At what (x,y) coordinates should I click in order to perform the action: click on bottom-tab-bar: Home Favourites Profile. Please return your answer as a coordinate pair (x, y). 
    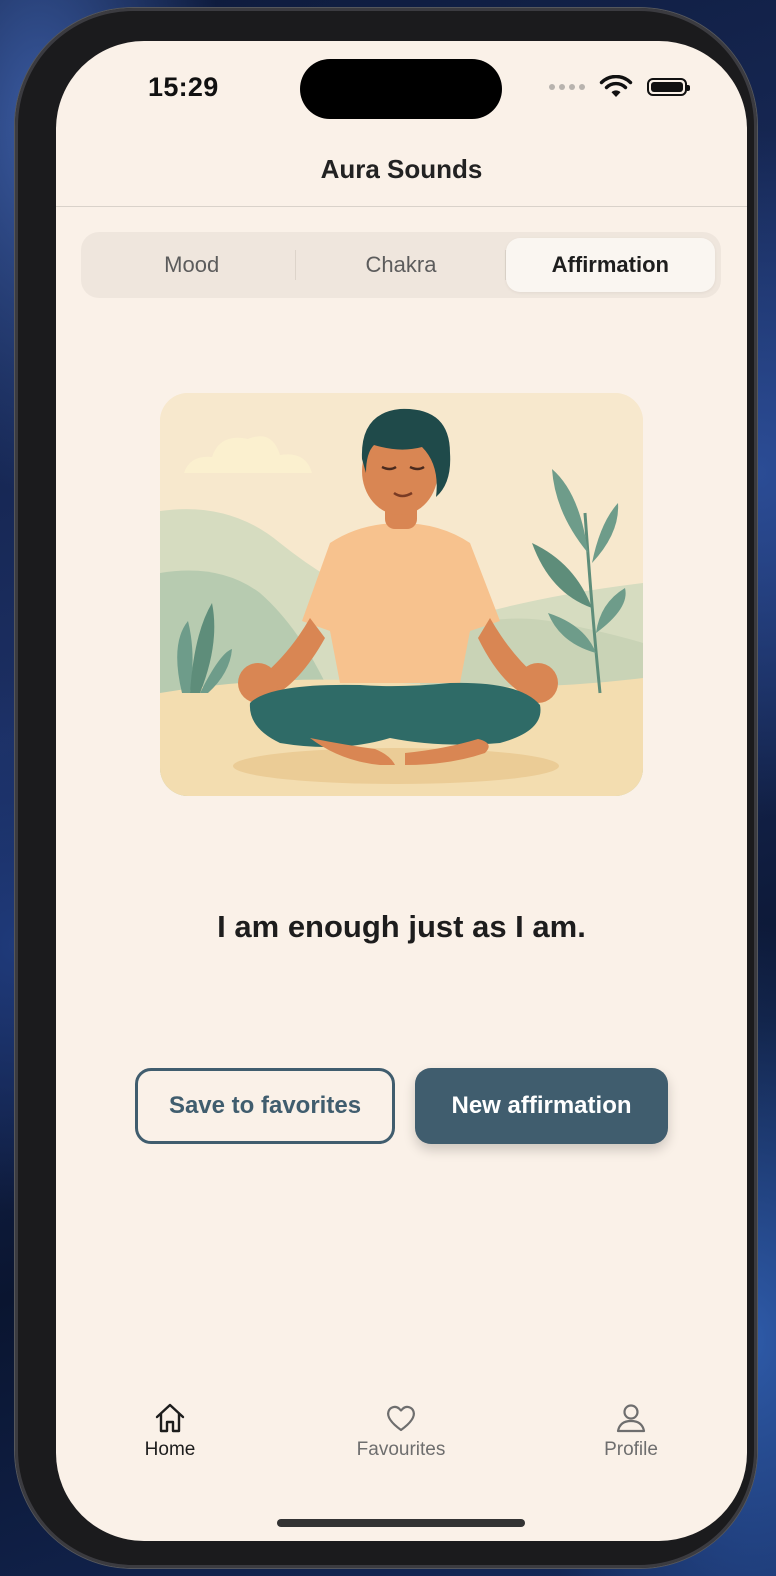
    Looking at the image, I should click on (401, 1441).